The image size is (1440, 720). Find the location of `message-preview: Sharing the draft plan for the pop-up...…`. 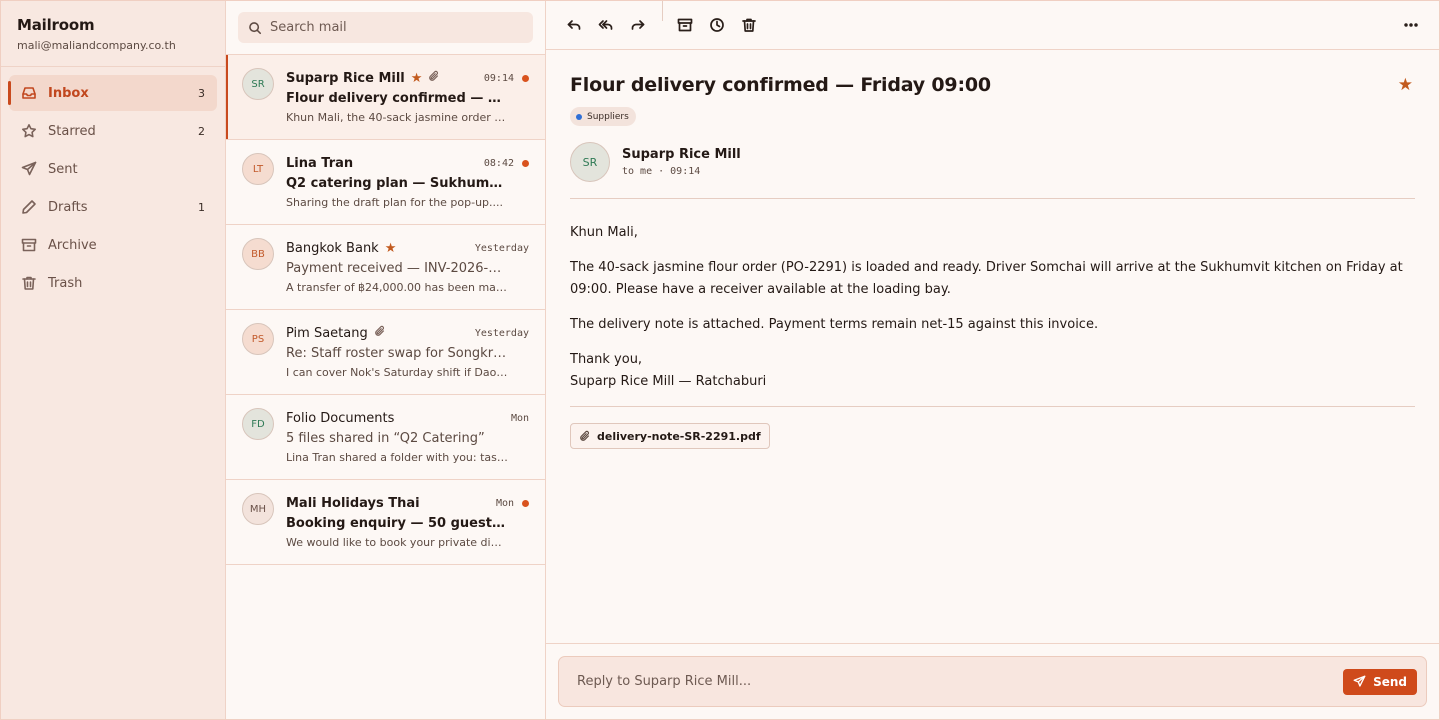

message-preview: Sharing the draft plan for the pop-up...… is located at coordinates (395, 202).